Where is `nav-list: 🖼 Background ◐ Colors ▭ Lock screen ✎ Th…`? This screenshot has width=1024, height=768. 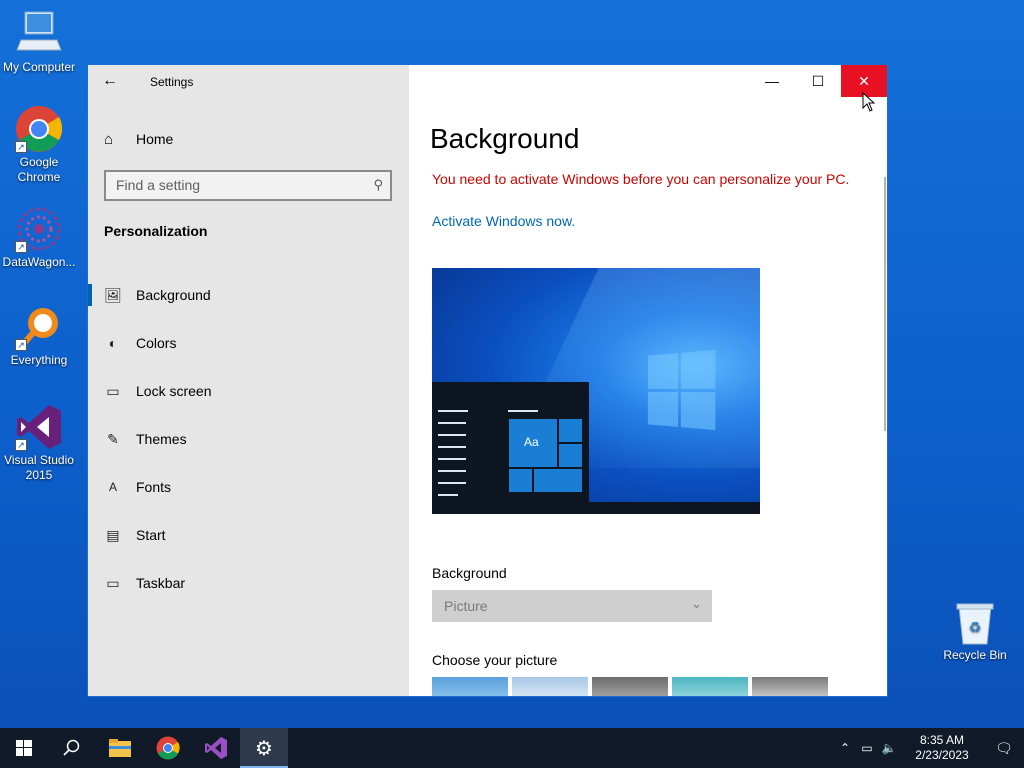 nav-list: 🖼 Background ◐ Colors ▭ Lock screen ✎ Th… is located at coordinates (248, 439).